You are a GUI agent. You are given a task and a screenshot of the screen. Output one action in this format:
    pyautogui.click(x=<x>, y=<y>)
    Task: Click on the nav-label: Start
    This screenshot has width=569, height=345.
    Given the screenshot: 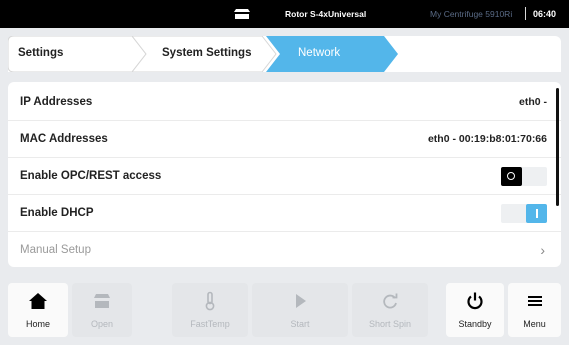 What is the action you would take?
    pyautogui.click(x=300, y=324)
    